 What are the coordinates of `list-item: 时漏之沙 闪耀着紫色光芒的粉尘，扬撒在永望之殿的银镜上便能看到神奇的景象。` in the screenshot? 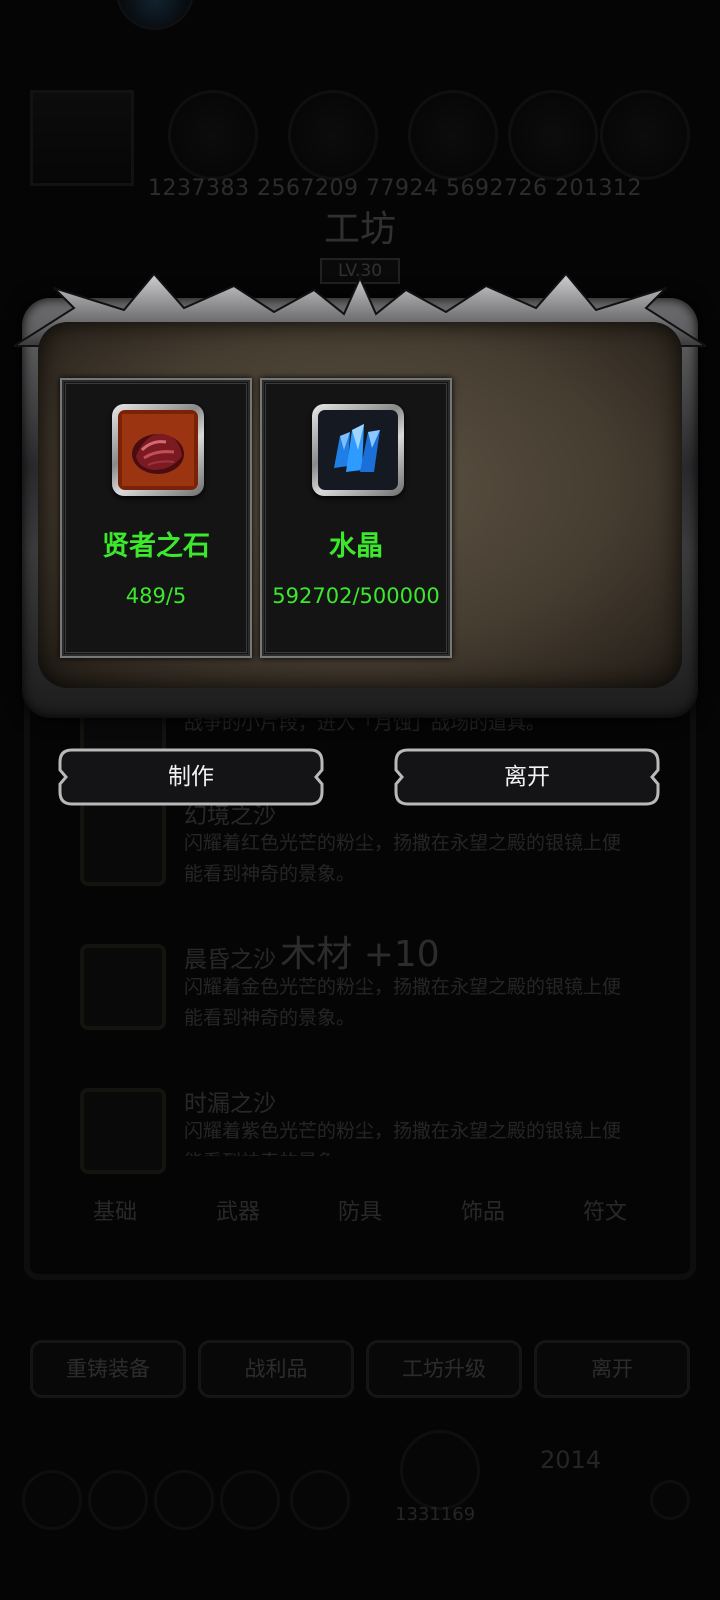 It's located at (360, 1138).